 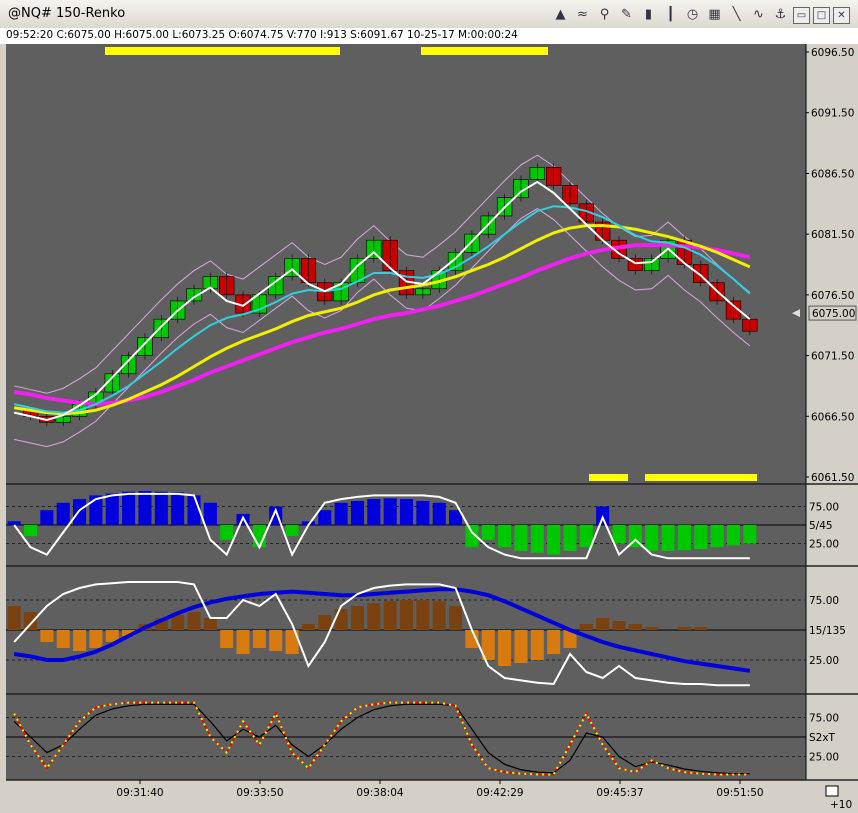 What do you see at coordinates (582, 14) in the screenshot?
I see `wave-lines-icon: ≈` at bounding box center [582, 14].